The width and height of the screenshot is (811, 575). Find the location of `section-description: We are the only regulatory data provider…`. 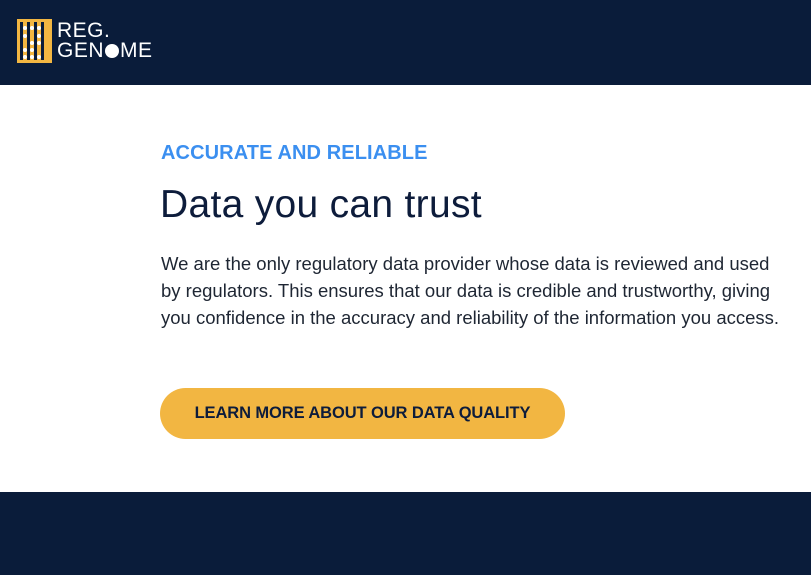

section-description: We are the only regulatory data provider… is located at coordinates (470, 290).